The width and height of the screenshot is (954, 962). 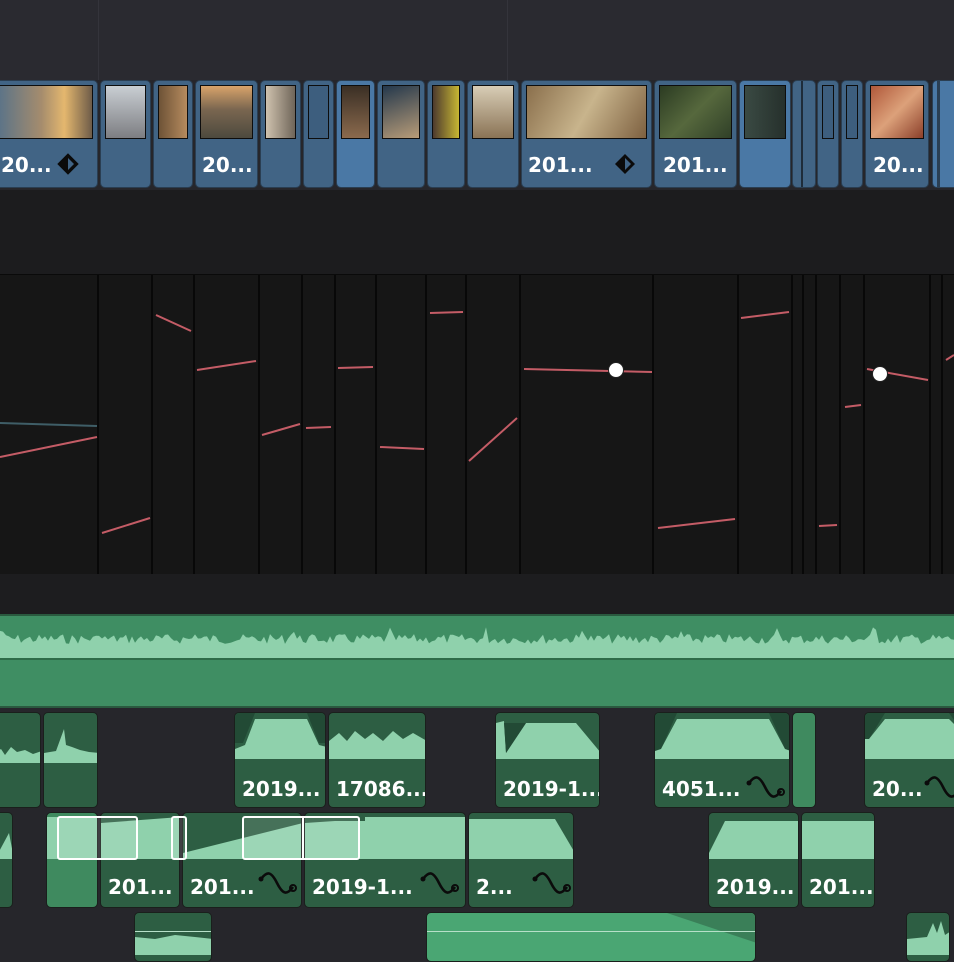 I want to click on selection-divider, so click(x=303, y=838).